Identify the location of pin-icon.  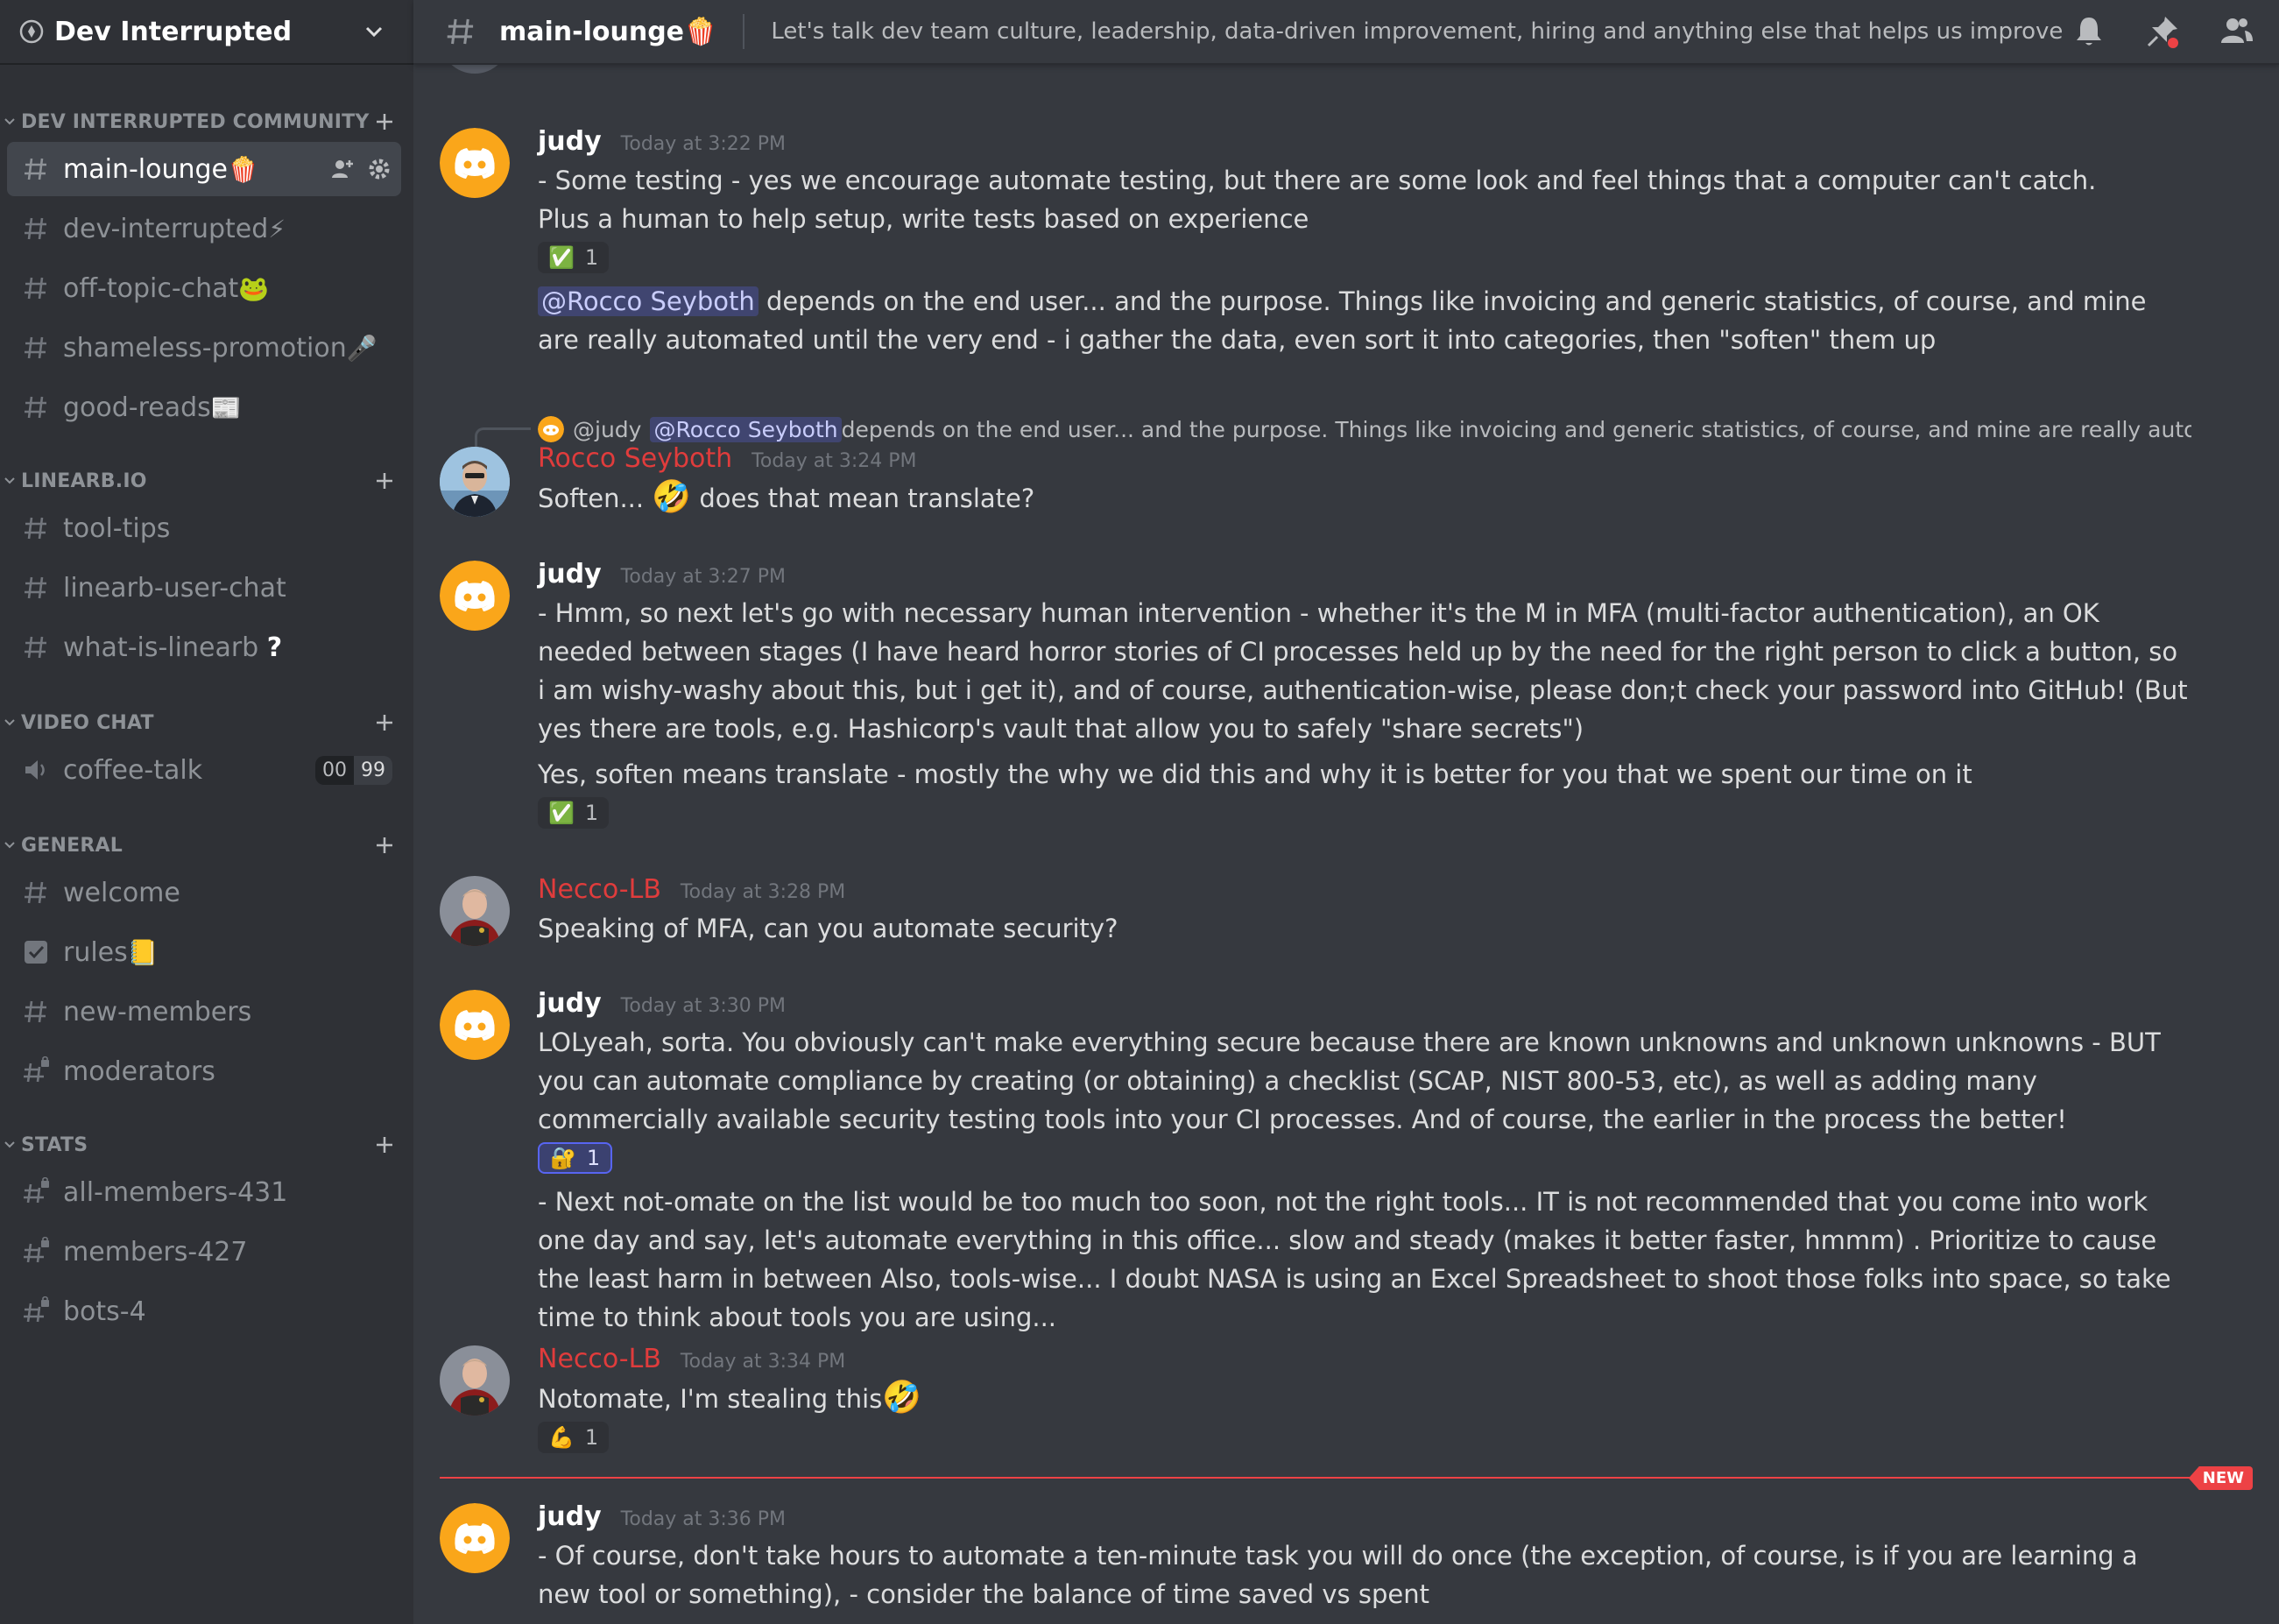
(2162, 31).